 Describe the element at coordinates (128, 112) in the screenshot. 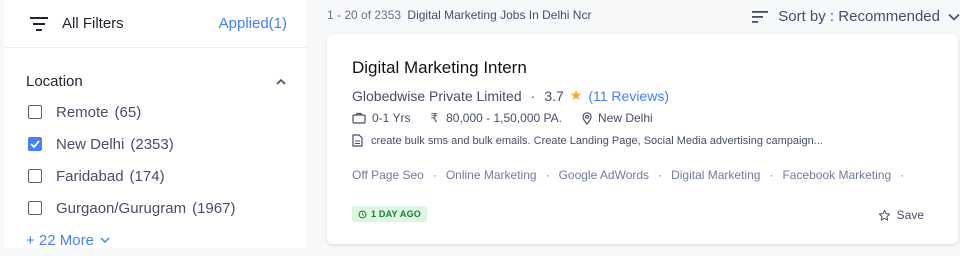

I see `option-count: (65)` at that location.